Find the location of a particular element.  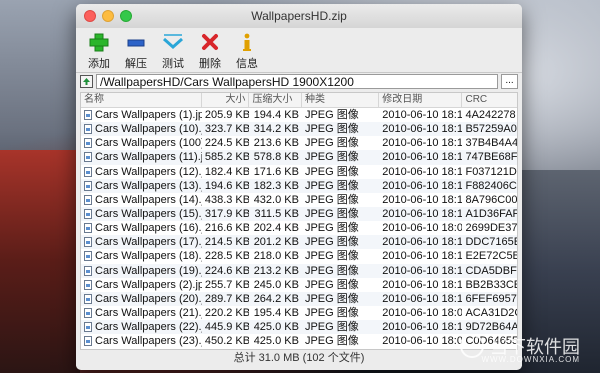

file-name-text: Cars Wallpapers (16).jpg is located at coordinates (148, 228).